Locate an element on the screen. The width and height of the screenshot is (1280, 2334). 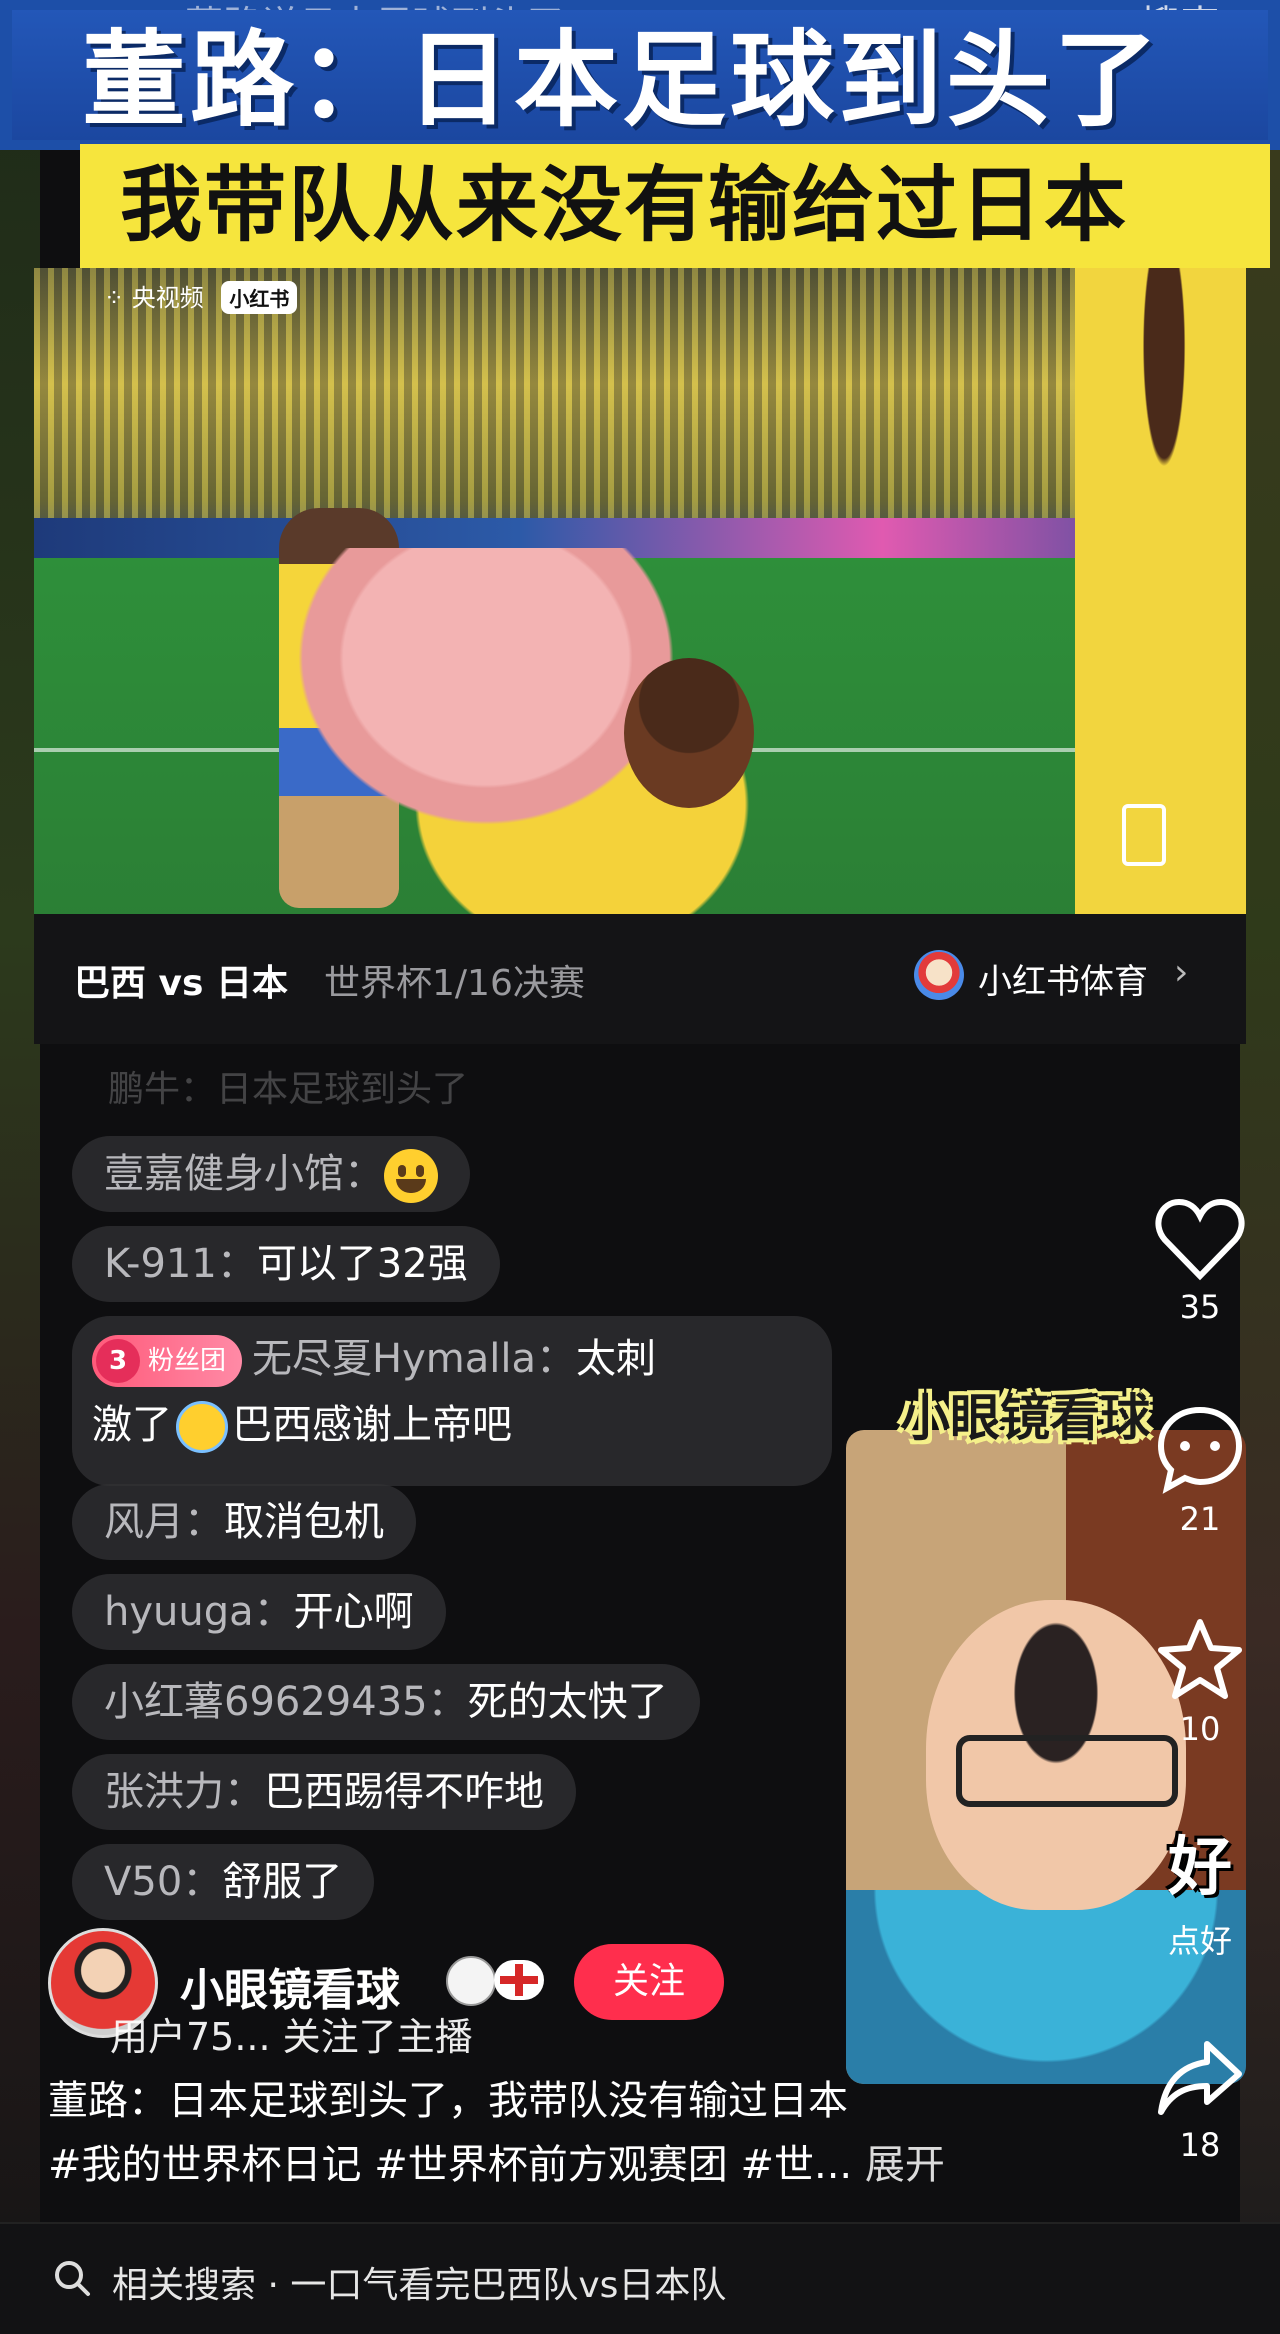
comment-message: 激了 is located at coordinates (132, 1425).